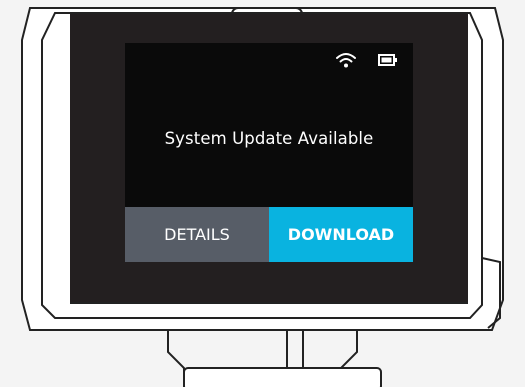 The width and height of the screenshot is (525, 387). I want to click on wifi-icon, so click(346, 60).